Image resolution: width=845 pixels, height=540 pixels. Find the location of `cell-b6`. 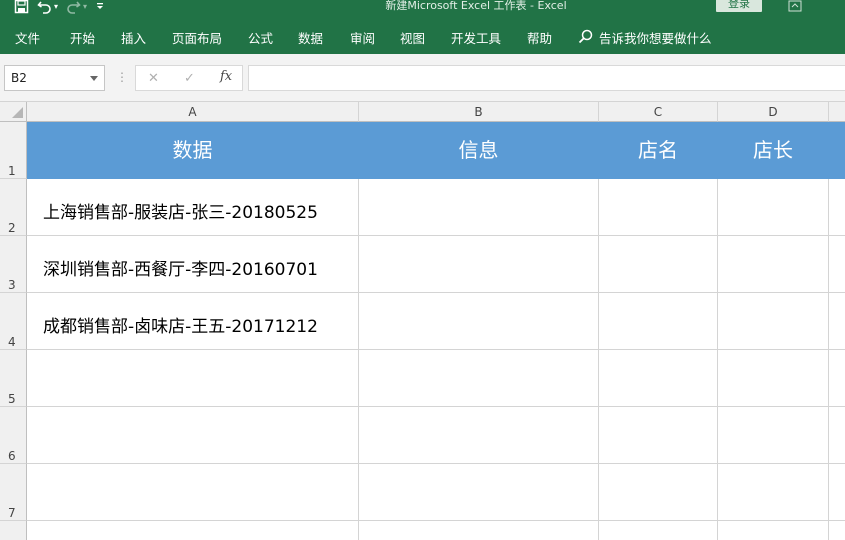

cell-b6 is located at coordinates (479, 435).